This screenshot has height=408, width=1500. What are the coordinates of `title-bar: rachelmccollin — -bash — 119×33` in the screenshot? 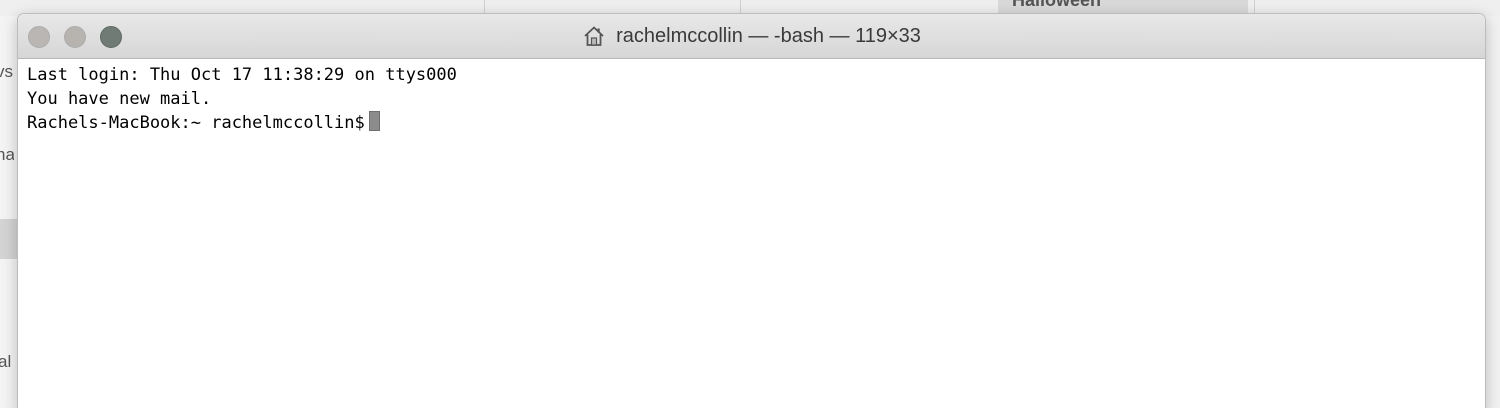 It's located at (751, 36).